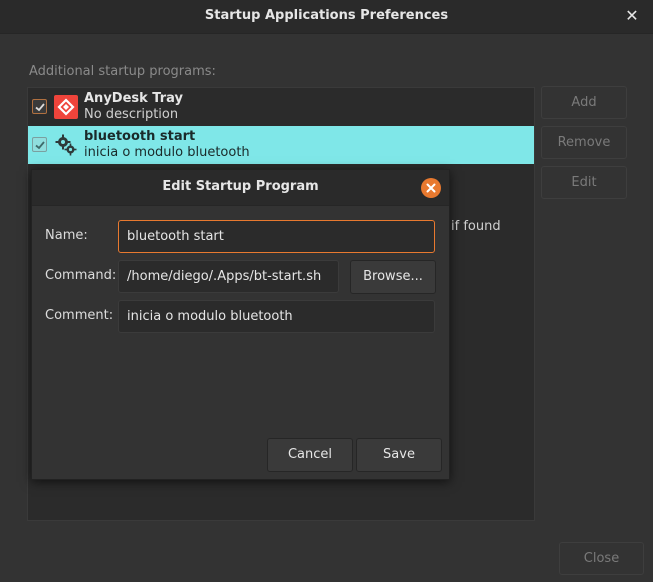  I want to click on window-title: Startup Applications Preferences, so click(326, 15).